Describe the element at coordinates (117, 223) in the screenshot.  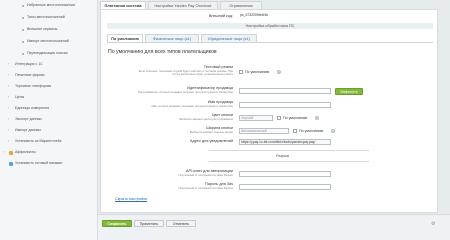
I see `save-button: Сохранить` at that location.